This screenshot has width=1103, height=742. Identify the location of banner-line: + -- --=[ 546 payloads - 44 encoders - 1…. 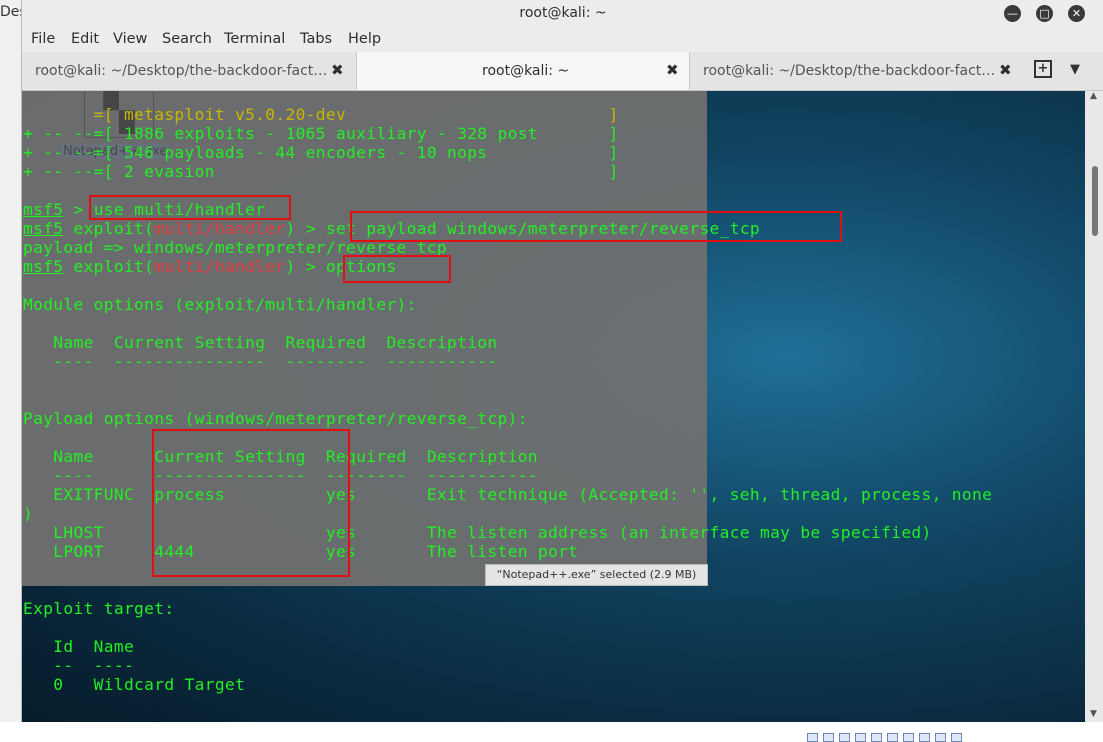
(321, 152).